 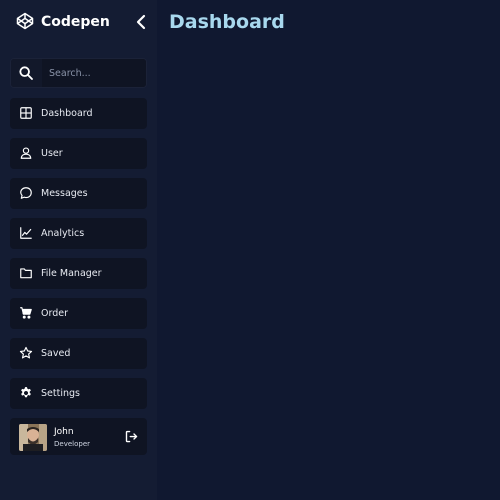 What do you see at coordinates (60, 393) in the screenshot?
I see `sidebar-item-label: Settings` at bounding box center [60, 393].